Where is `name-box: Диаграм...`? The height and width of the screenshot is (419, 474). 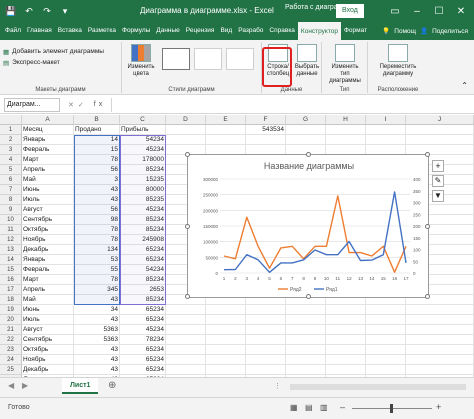 name-box: Диаграм... is located at coordinates (32, 104).